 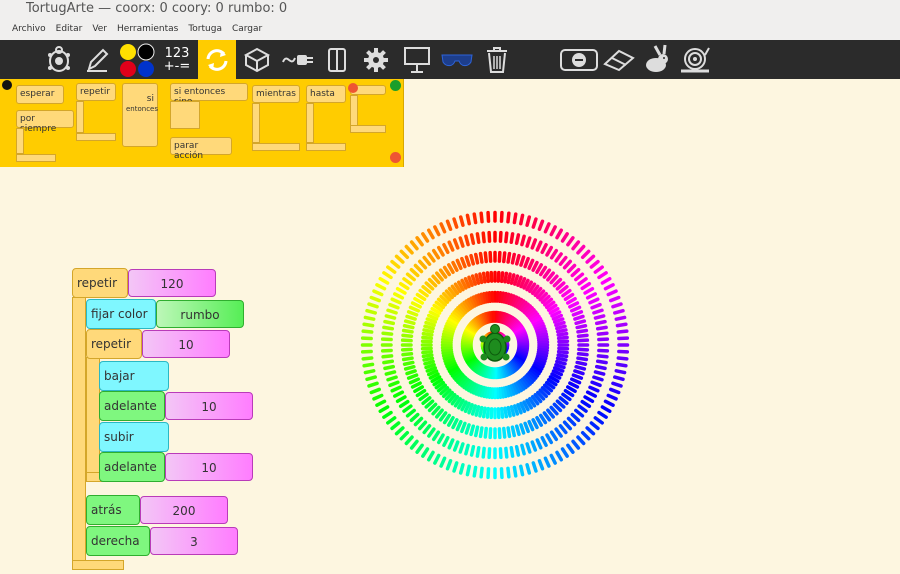 I want to click on palette-block-repetir: repetir, so click(x=96, y=92).